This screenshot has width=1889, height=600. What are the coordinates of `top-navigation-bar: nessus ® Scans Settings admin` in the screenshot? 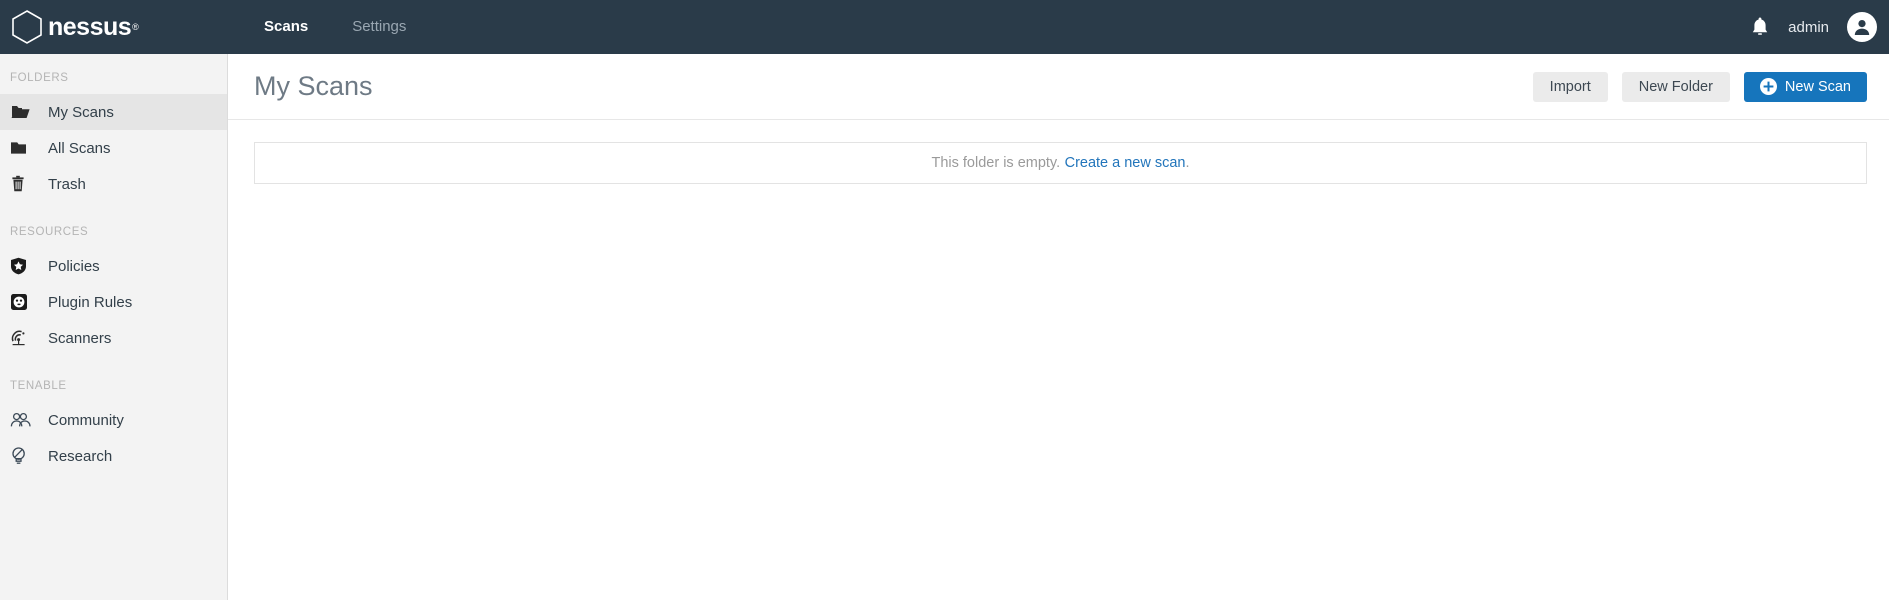 It's located at (944, 27).